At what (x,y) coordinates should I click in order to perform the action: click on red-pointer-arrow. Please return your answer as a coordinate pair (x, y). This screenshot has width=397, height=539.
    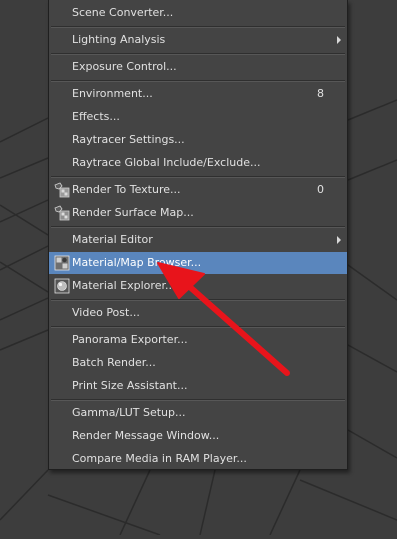
    Looking at the image, I should click on (223, 319).